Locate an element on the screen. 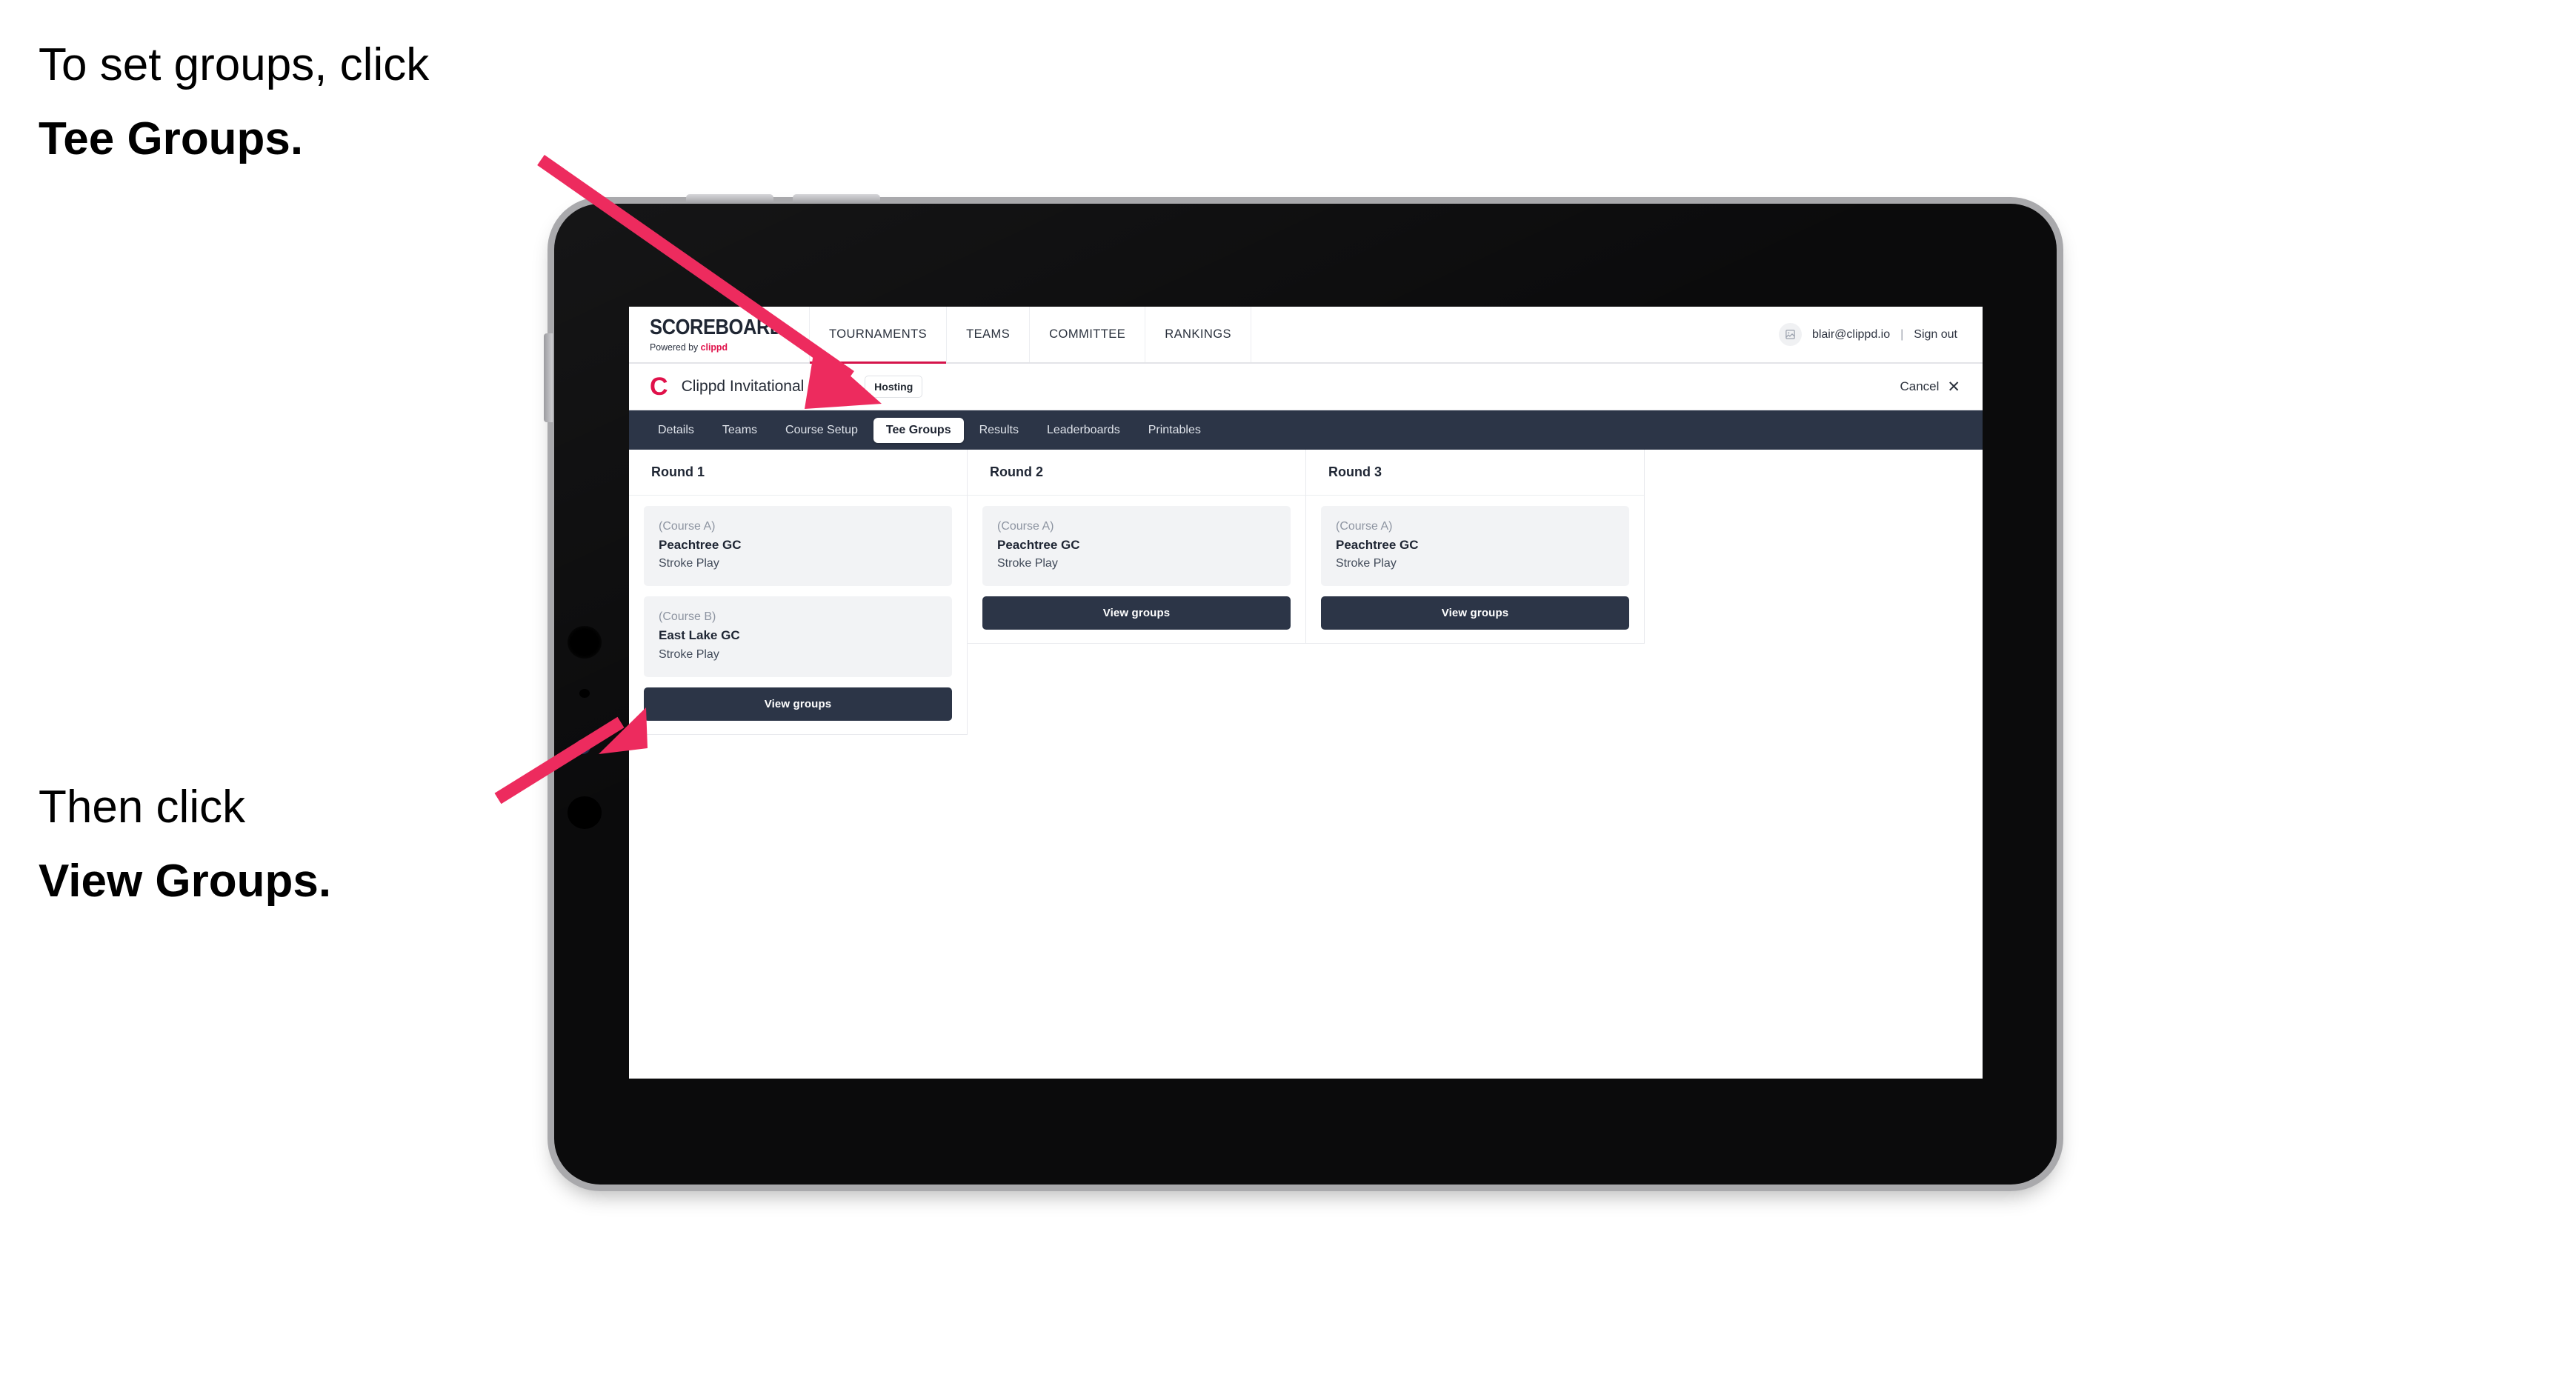  tab-printables: Printables is located at coordinates (1175, 430).